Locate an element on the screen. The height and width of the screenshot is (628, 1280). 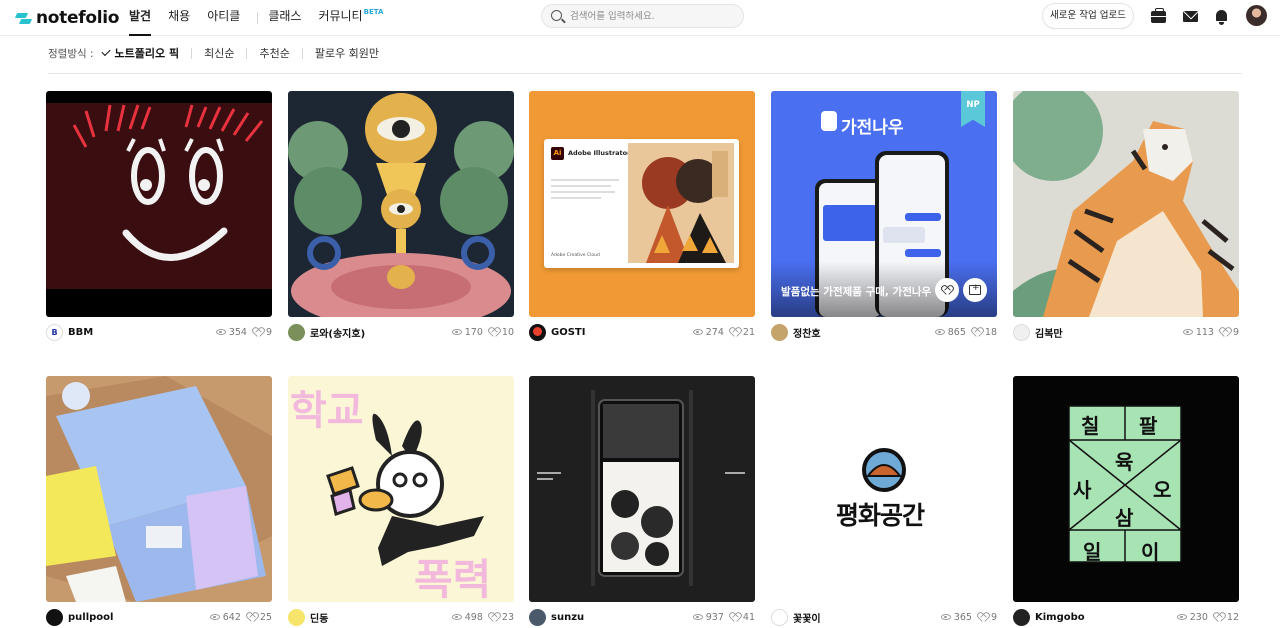
card-meta: sunzu 937 41 is located at coordinates (642, 617).